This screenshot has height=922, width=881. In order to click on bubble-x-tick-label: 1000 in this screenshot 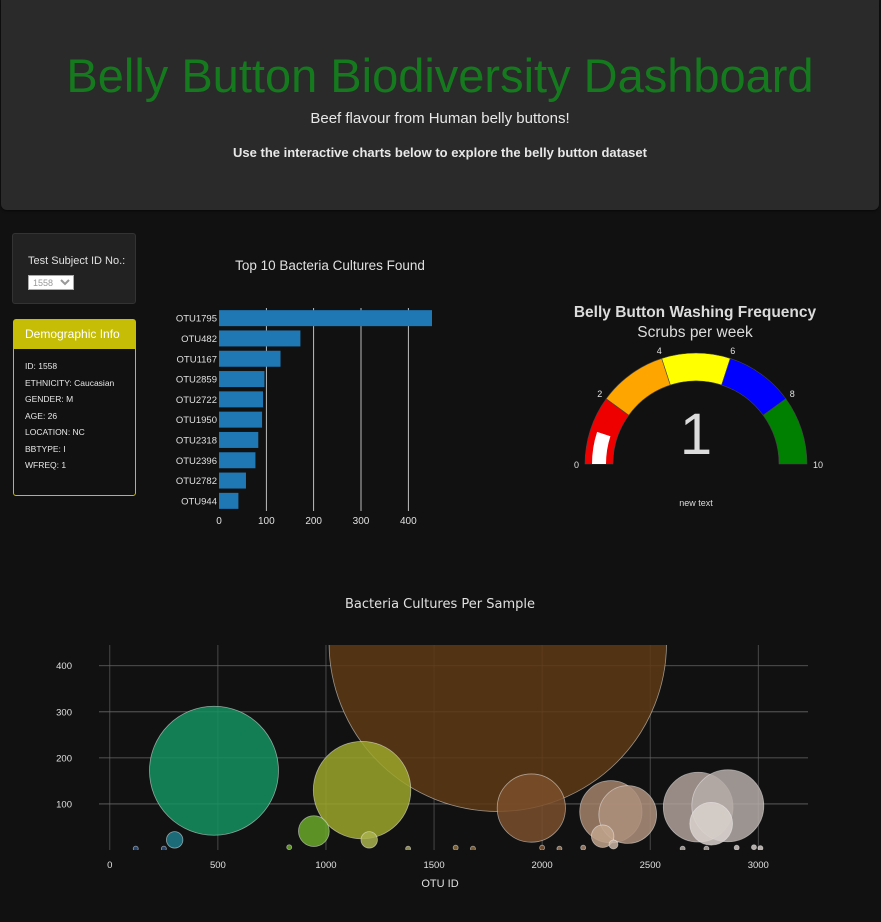, I will do `click(325, 865)`.